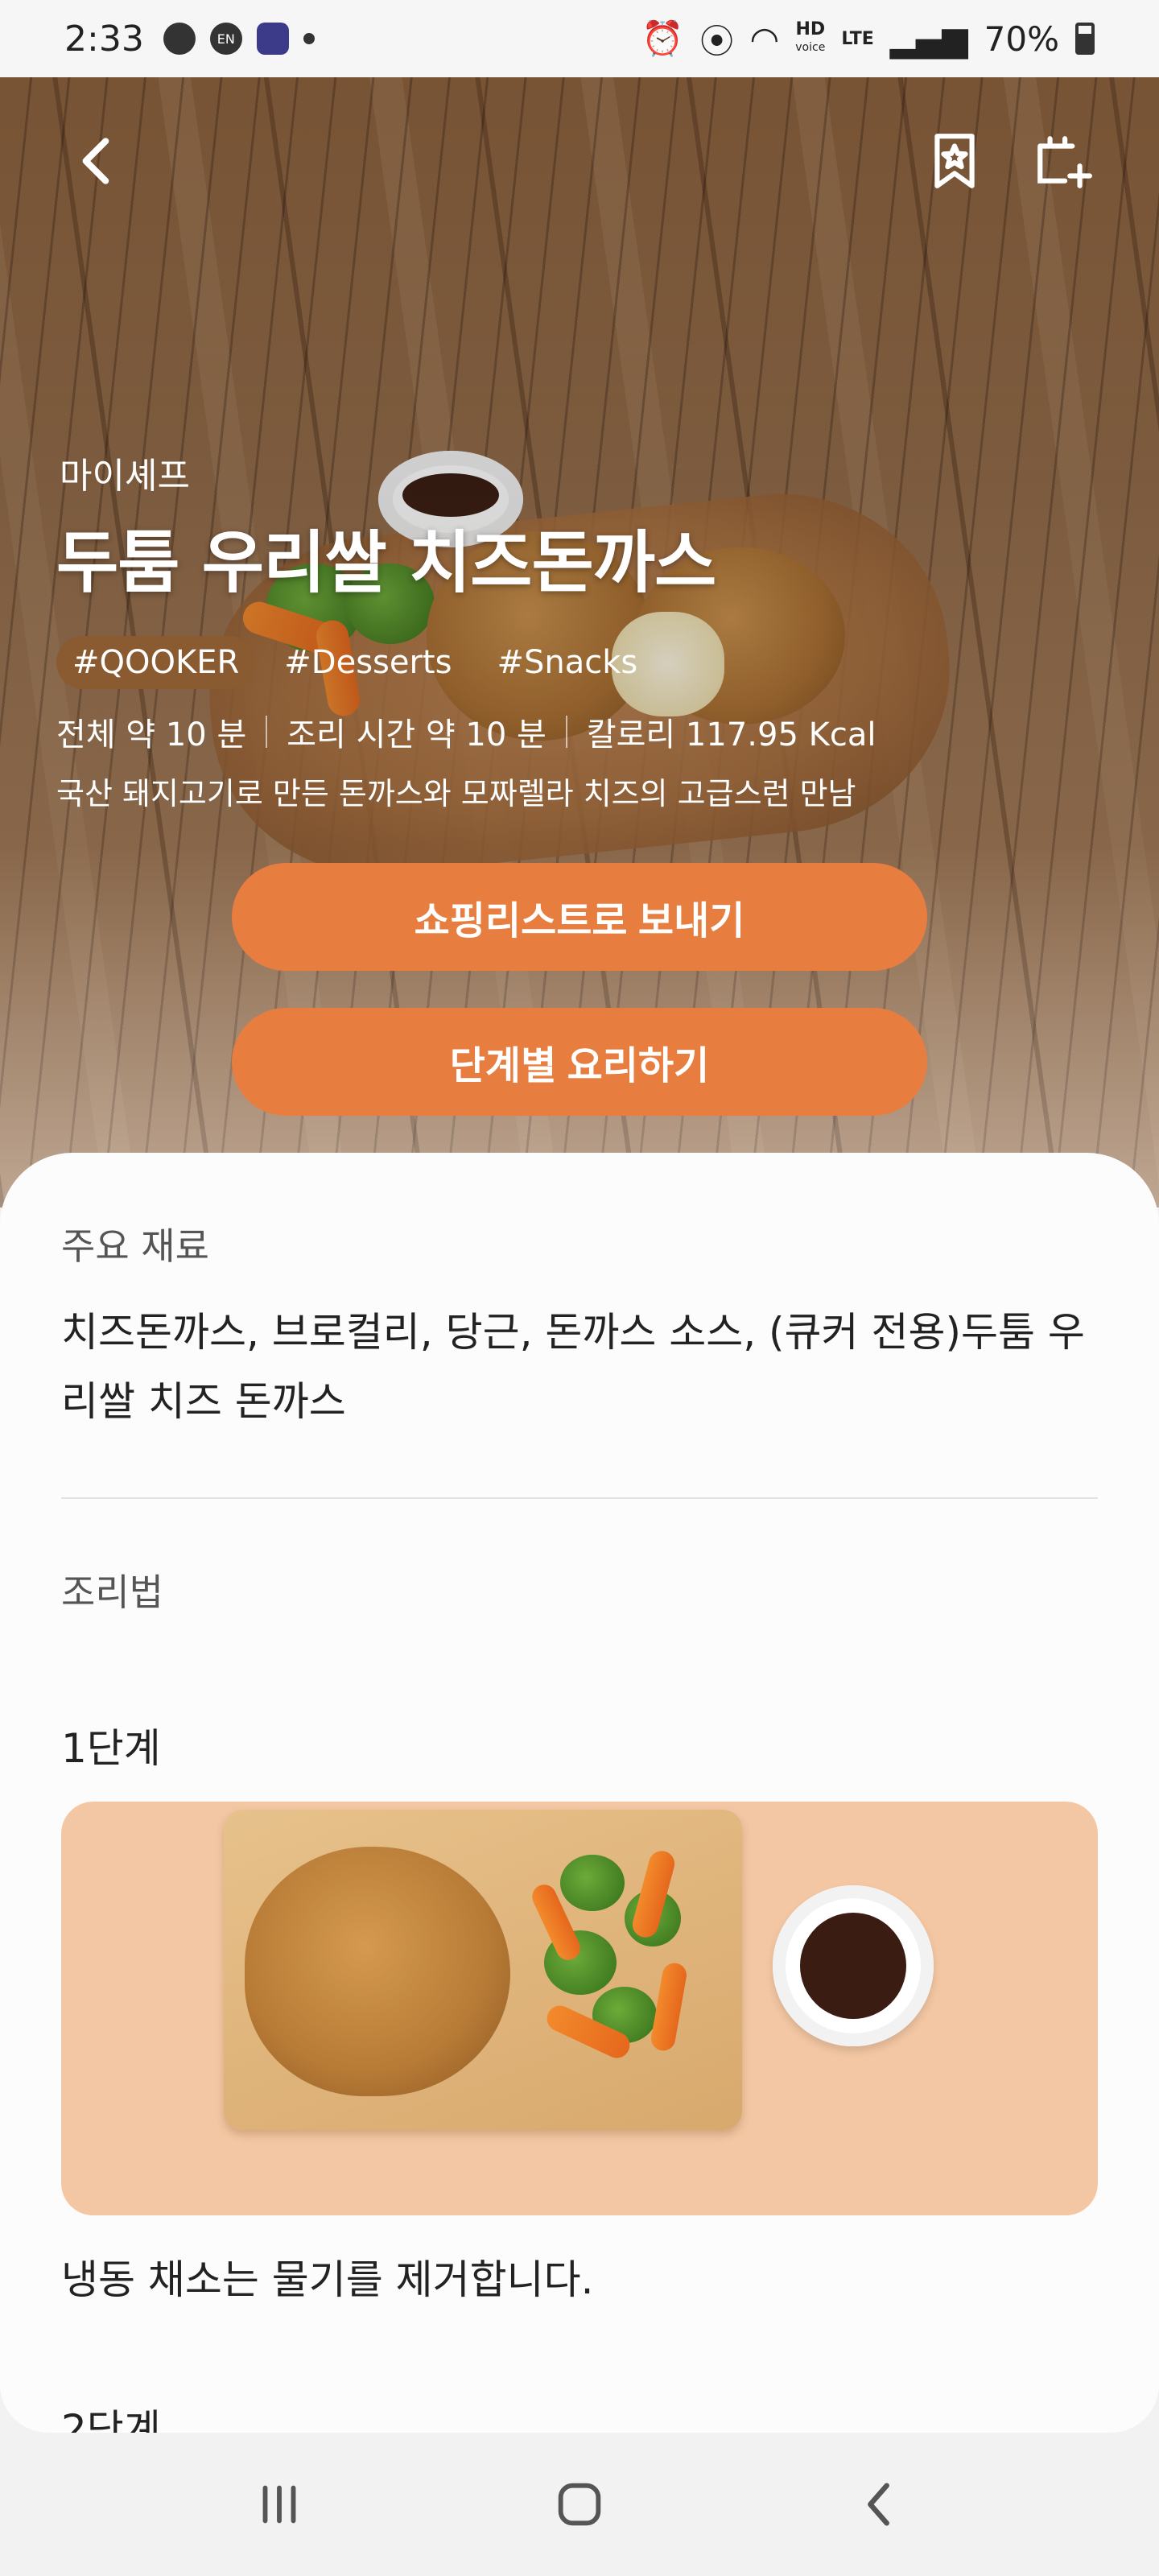 The height and width of the screenshot is (2576, 1159). Describe the element at coordinates (368, 662) in the screenshot. I see `tag-desserts: #Desserts` at that location.